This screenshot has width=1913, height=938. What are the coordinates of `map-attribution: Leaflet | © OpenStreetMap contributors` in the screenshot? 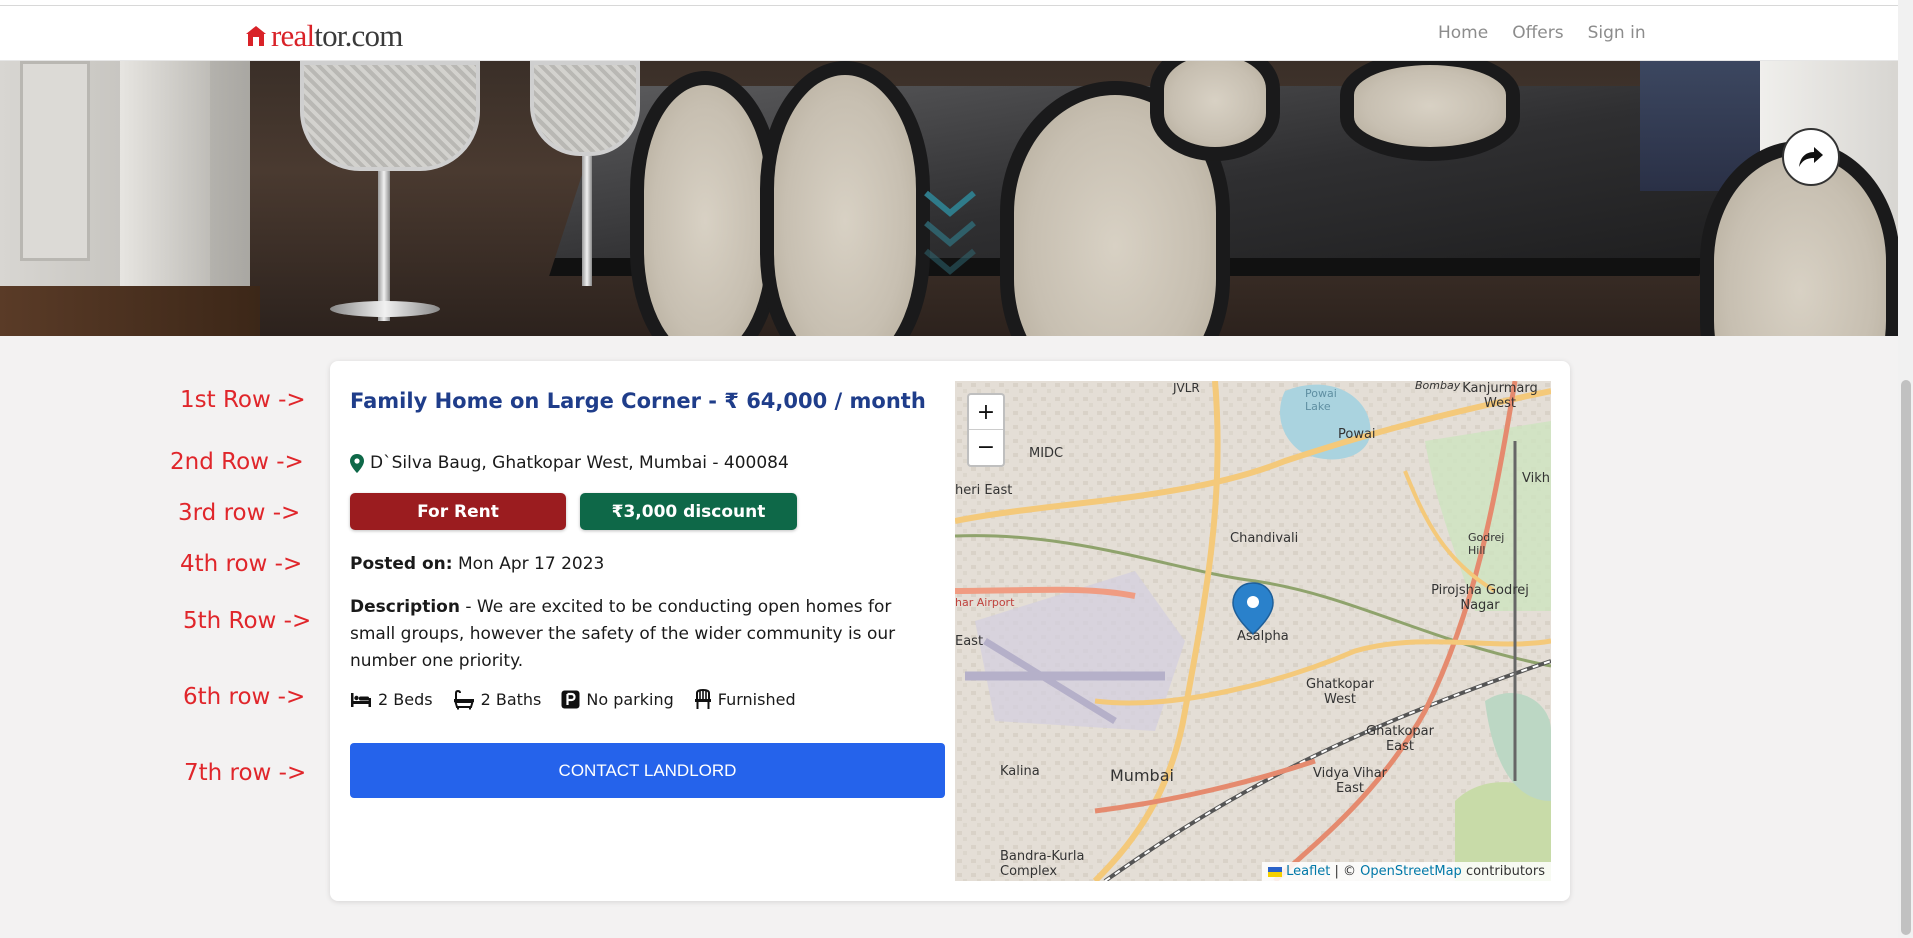 It's located at (1406, 871).